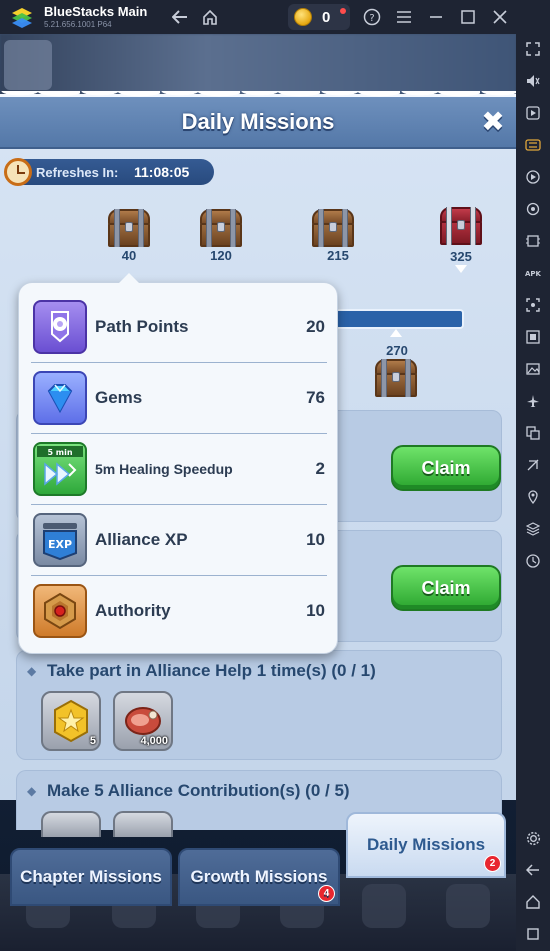 The height and width of the screenshot is (951, 550). What do you see at coordinates (533, 241) in the screenshot?
I see `performance-icon` at bounding box center [533, 241].